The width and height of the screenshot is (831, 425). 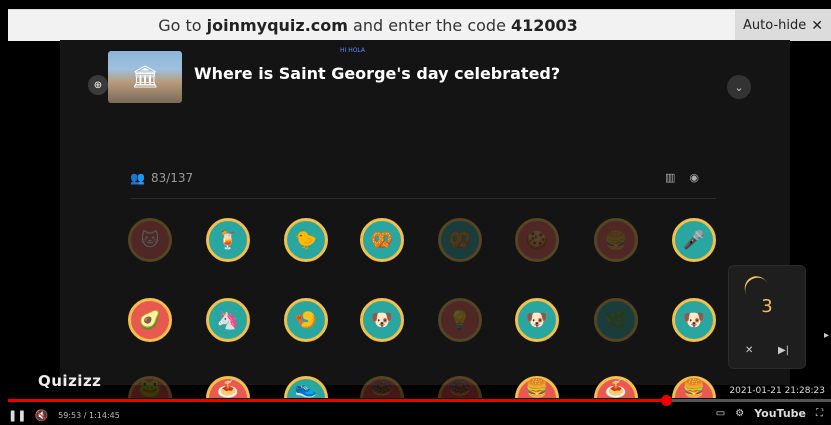 What do you see at coordinates (377, 73) in the screenshot?
I see `question-text: Where is Saint George's day celebrated?` at bounding box center [377, 73].